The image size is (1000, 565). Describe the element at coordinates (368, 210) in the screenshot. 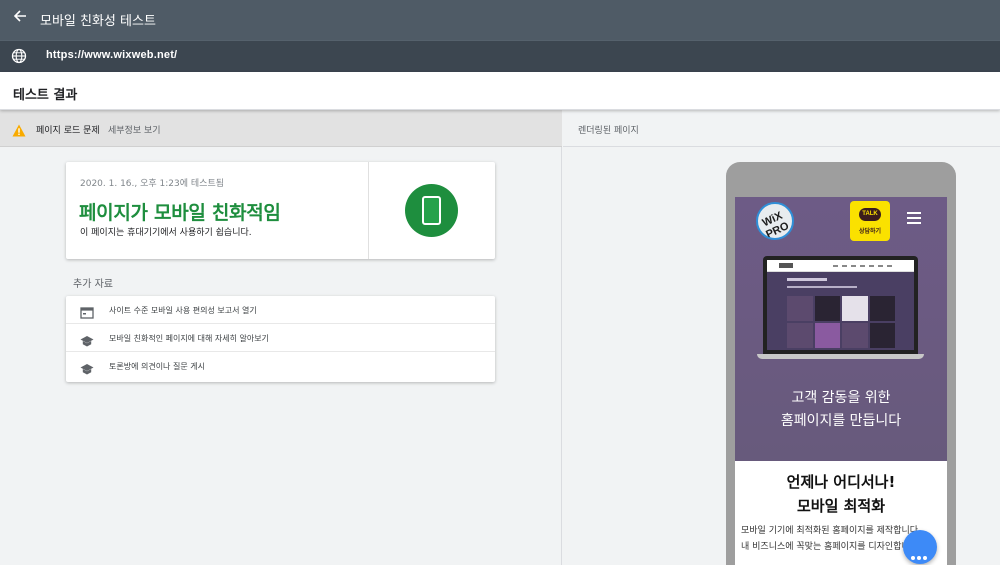

I see `card-divider` at that location.